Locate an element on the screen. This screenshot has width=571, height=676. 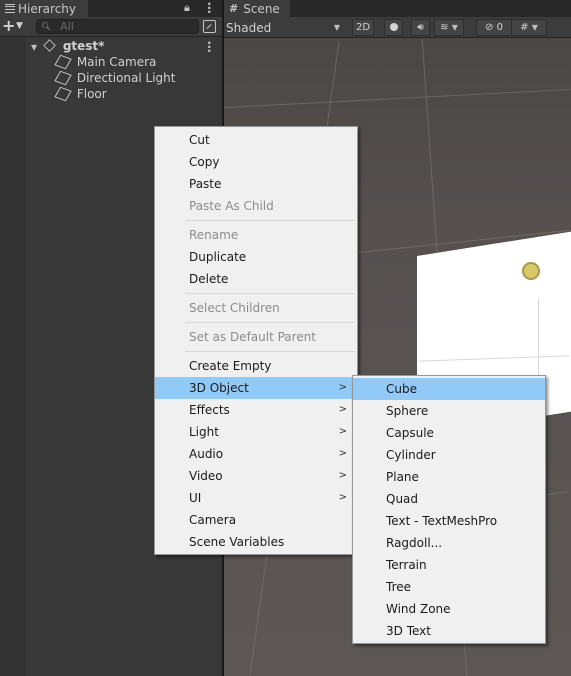
hierarchy-item-directional-light: Directional Light is located at coordinates (115, 78).